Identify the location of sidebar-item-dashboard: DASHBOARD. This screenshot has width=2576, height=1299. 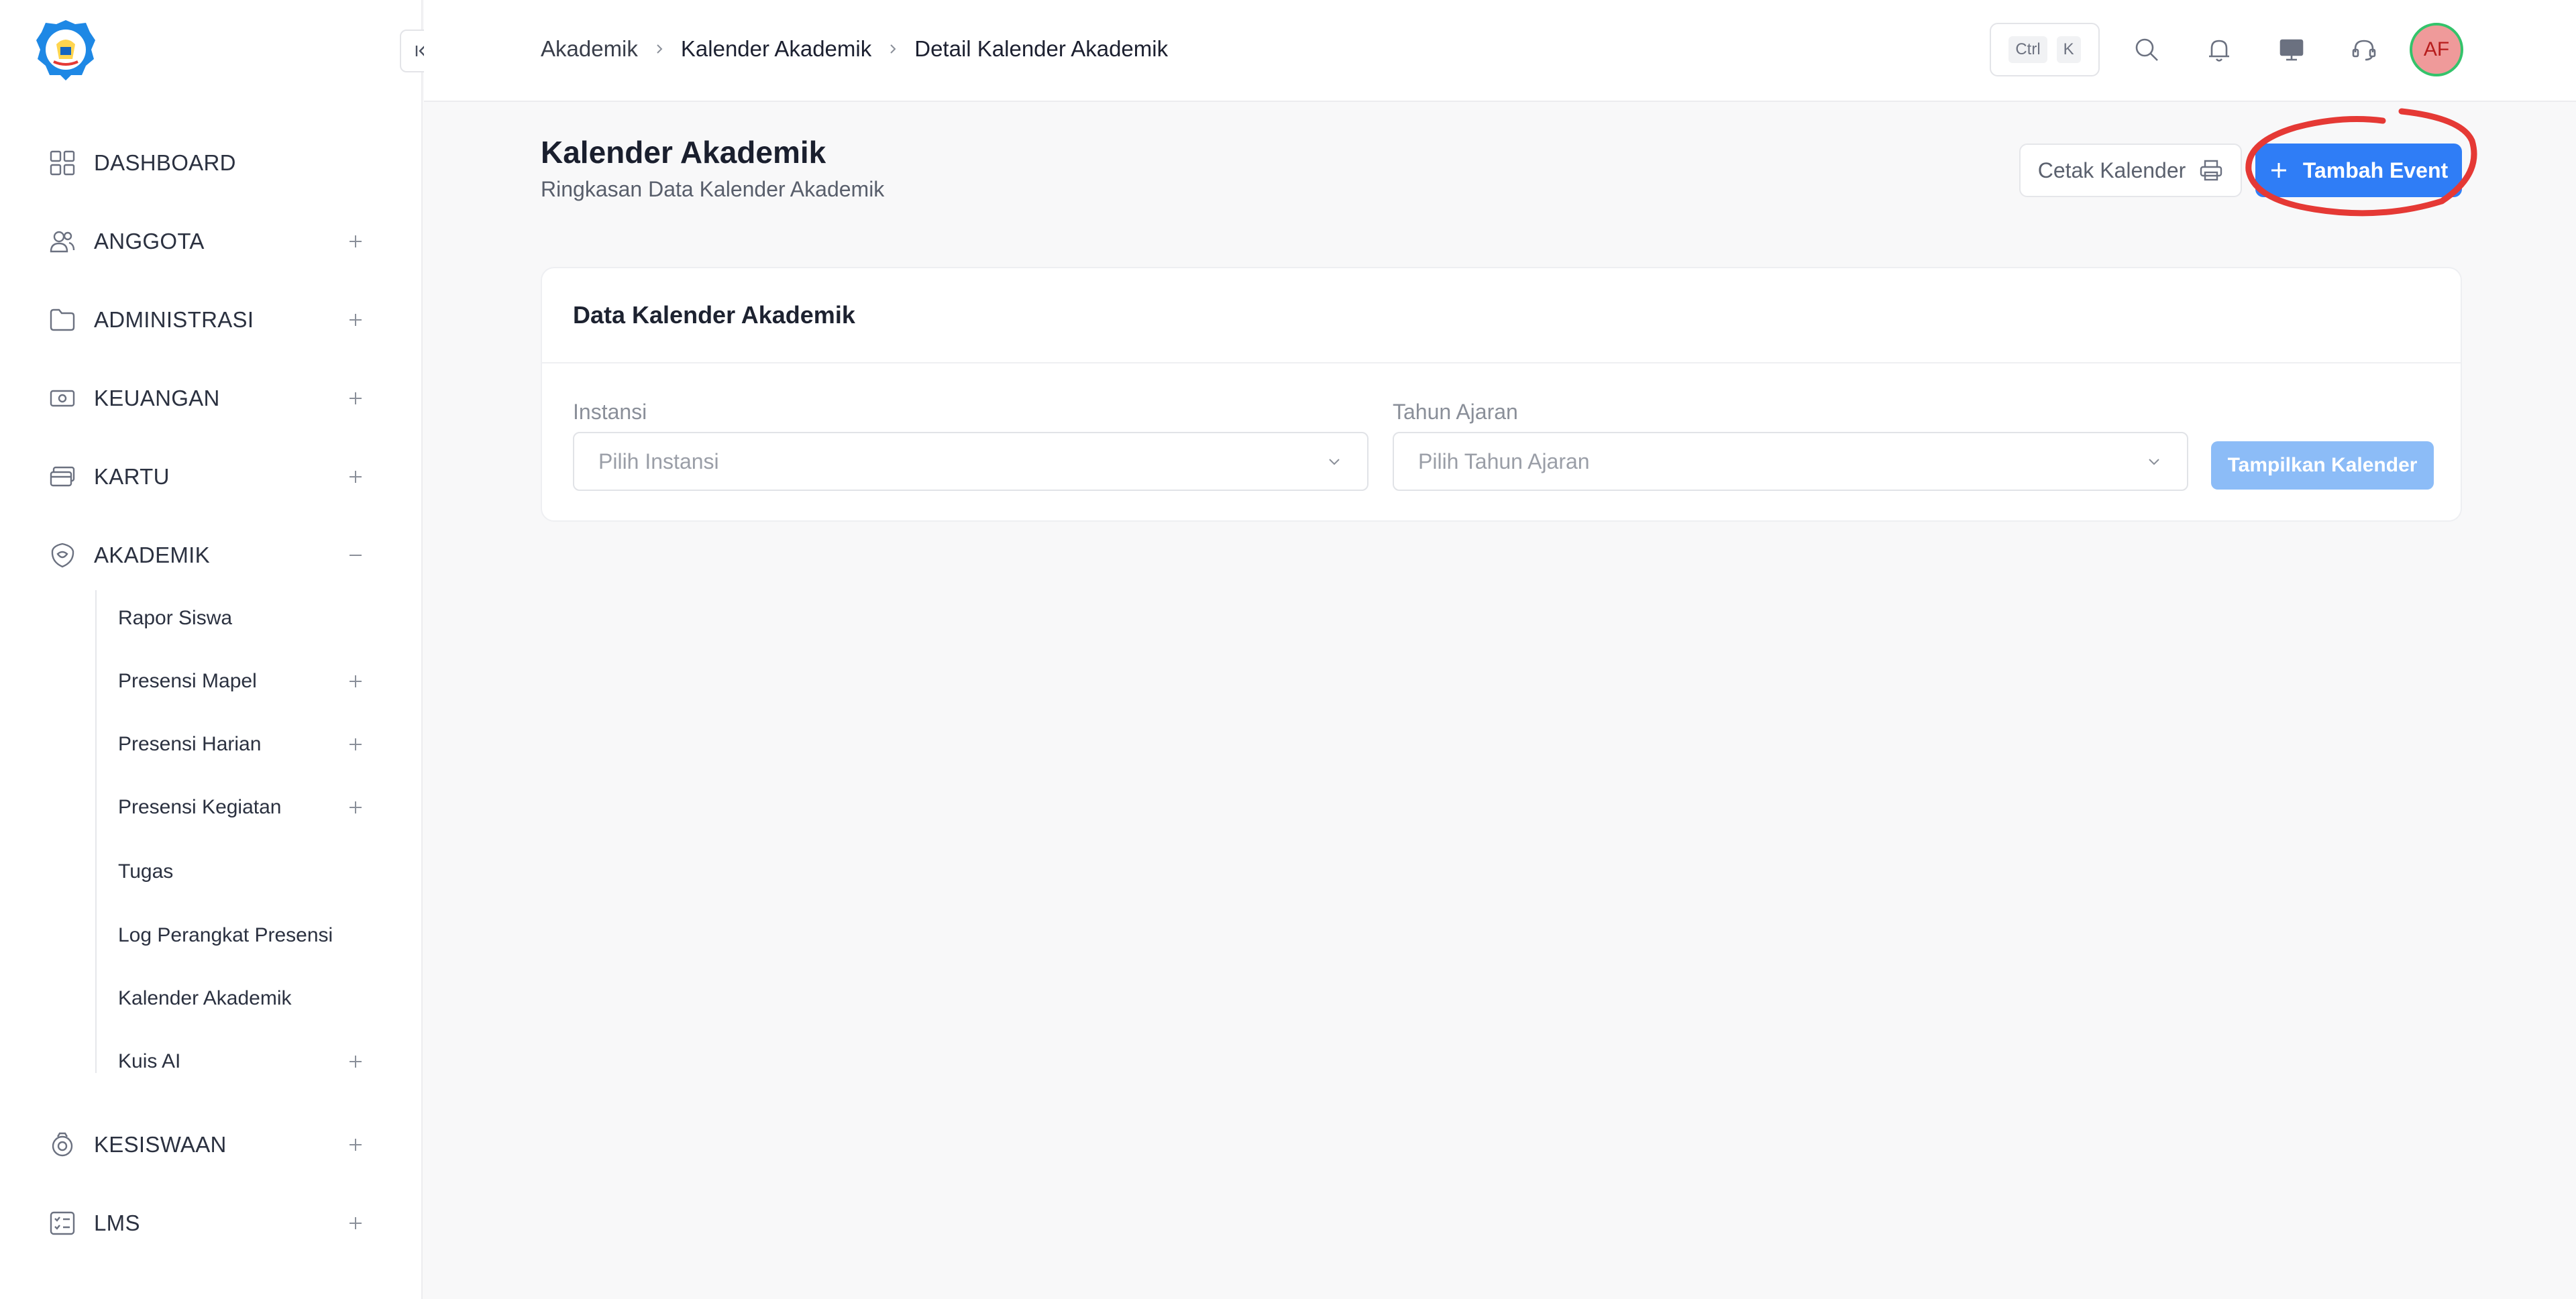
(208, 163).